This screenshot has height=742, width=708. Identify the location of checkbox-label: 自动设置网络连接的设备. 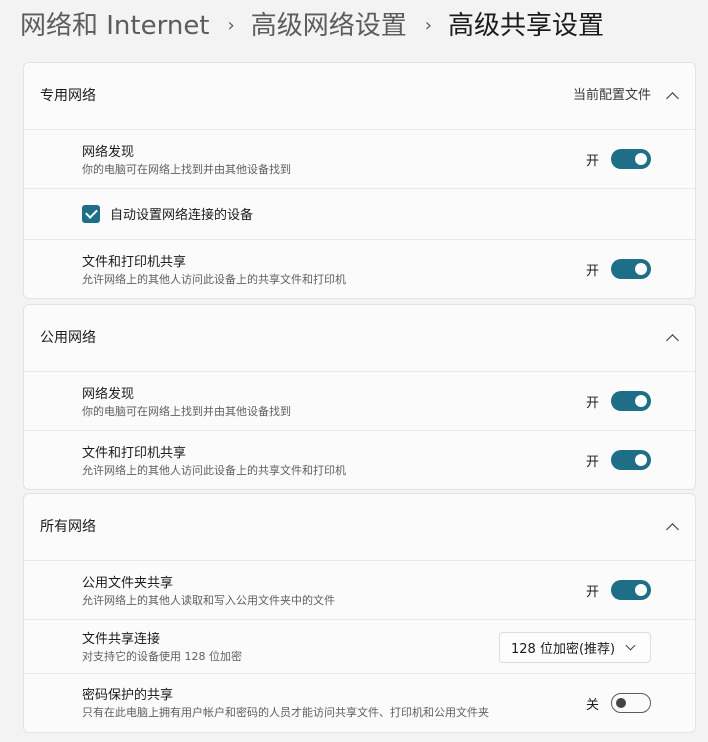
(182, 215).